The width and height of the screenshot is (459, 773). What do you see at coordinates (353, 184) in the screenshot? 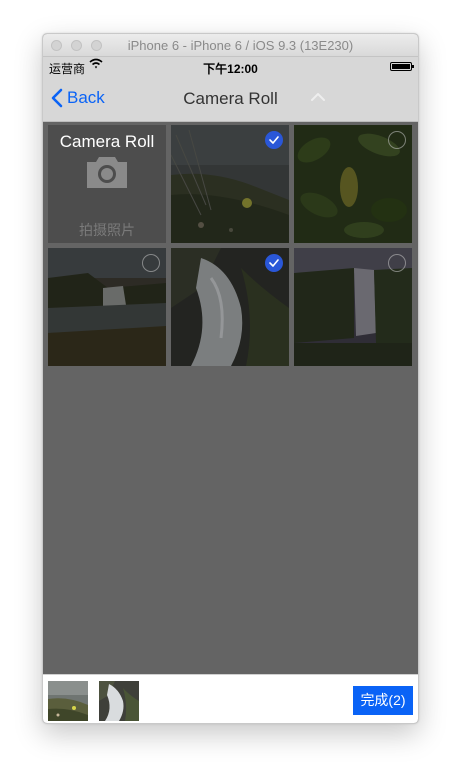
I see `photo-cell-leaves` at bounding box center [353, 184].